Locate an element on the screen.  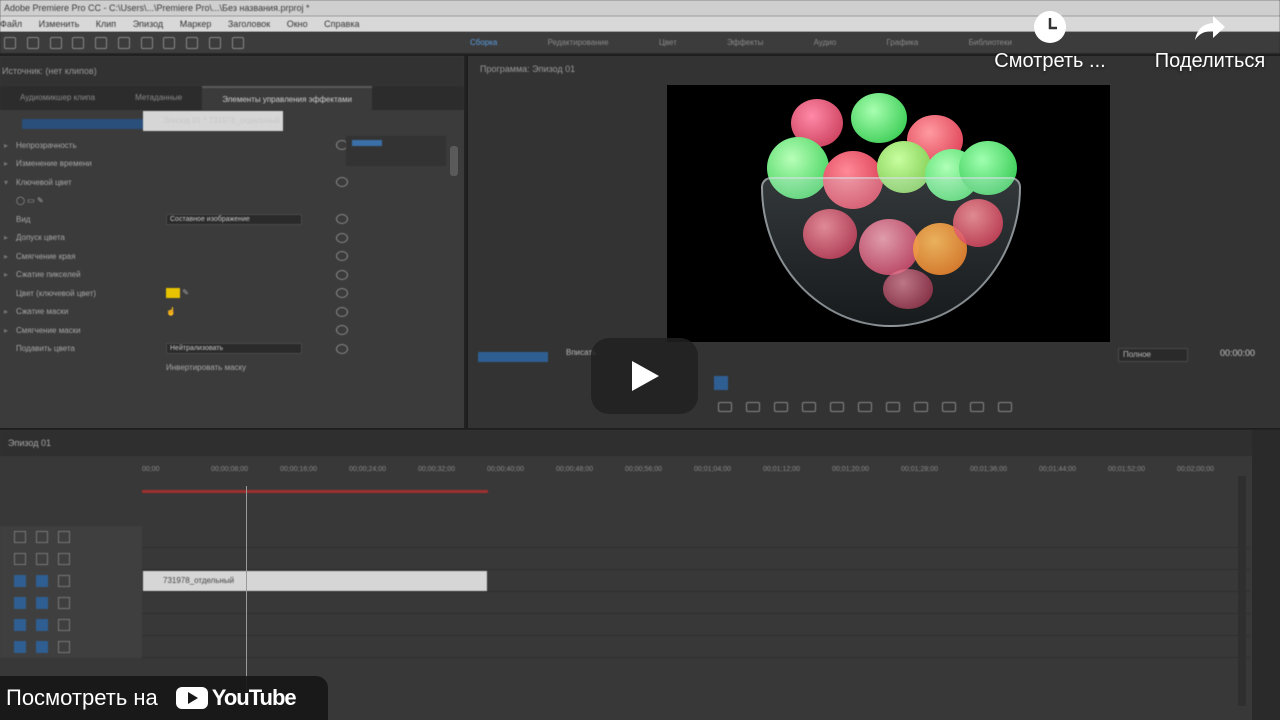
tab-audio-clip-mixer: Аудиомикшер клипа is located at coordinates (57, 98).